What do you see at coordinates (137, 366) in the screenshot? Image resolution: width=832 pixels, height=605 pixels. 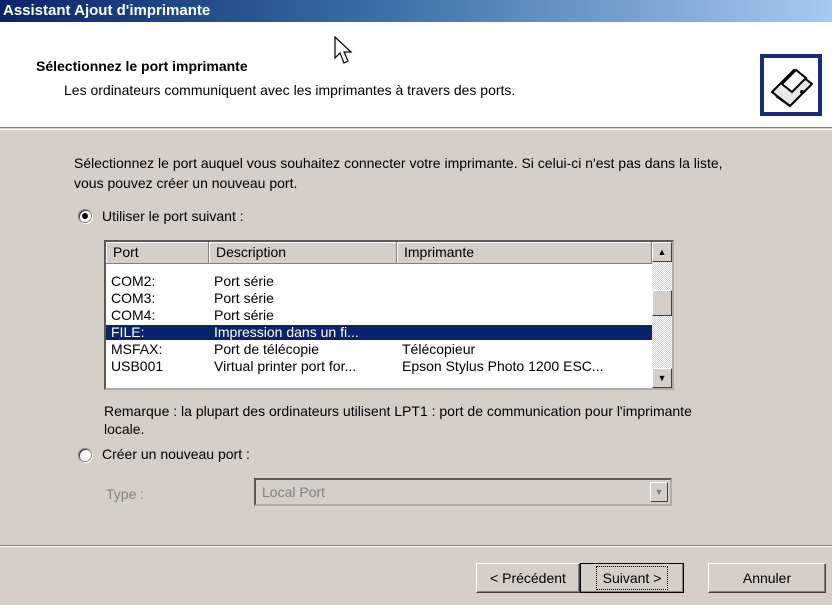 I see `port-cell: USB001` at bounding box center [137, 366].